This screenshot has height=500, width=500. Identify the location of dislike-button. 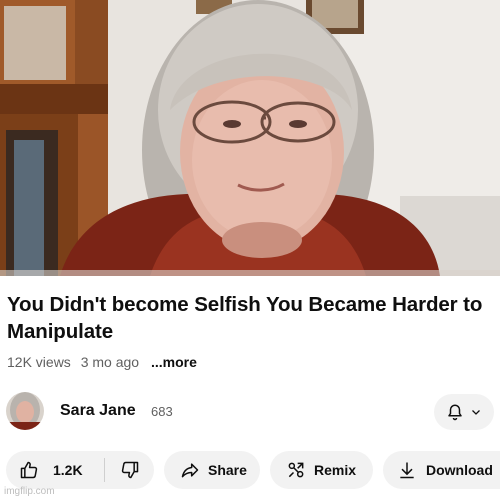
(129, 470).